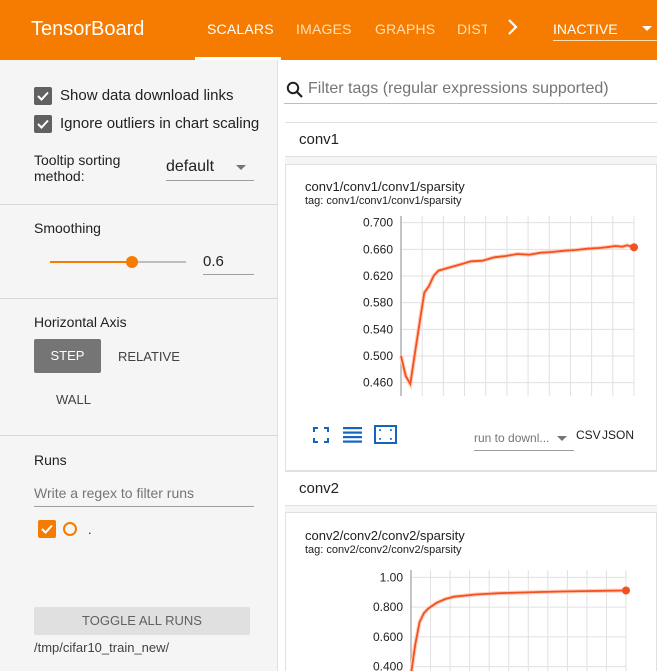 The height and width of the screenshot is (671, 657). Describe the element at coordinates (142, 621) in the screenshot. I see `toggle-all-runs-button: TOGGLE ALL RUNS` at that location.